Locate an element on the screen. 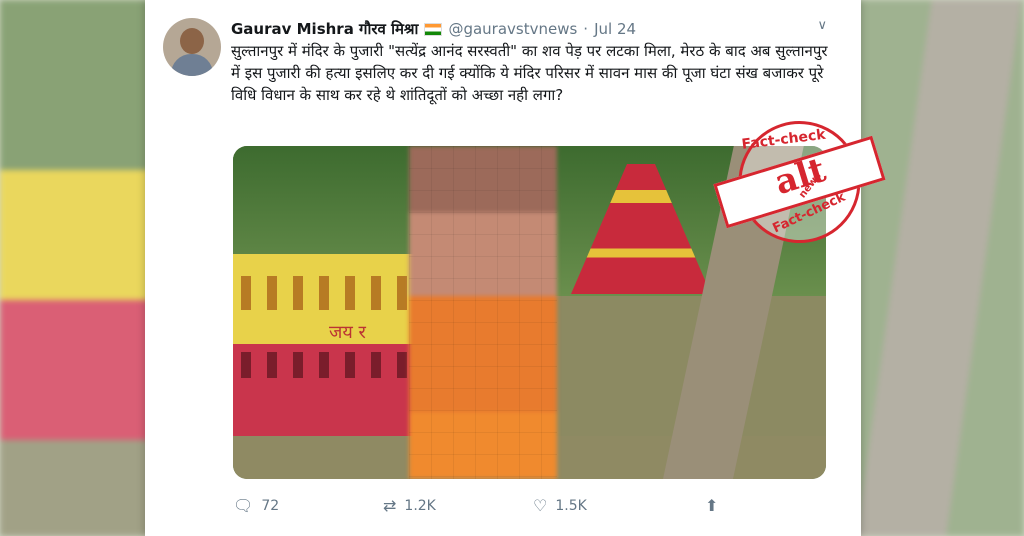 The width and height of the screenshot is (1024, 536). retweet-button: ⇄ 1.2K is located at coordinates (409, 505).